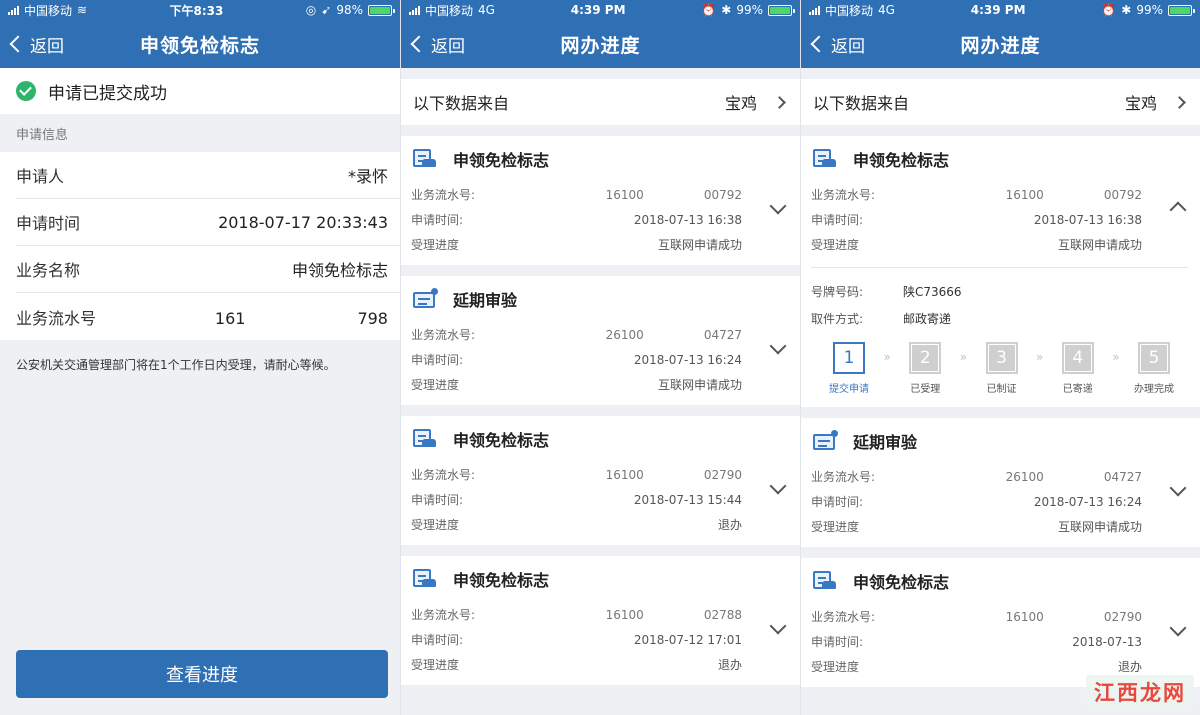 The image size is (1200, 715). I want to click on detail-plate: 号牌号码: 陕C73666, so click(999, 291).